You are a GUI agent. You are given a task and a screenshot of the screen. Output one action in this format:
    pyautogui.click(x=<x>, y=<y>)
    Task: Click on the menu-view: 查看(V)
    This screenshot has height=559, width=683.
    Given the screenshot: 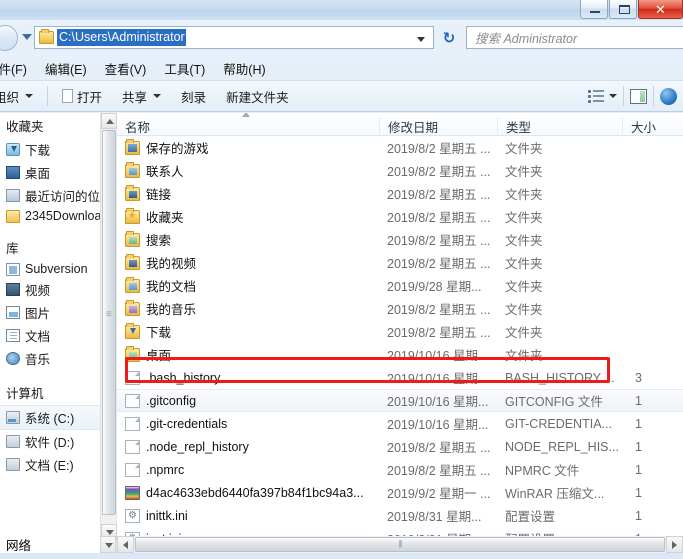 What is the action you would take?
    pyautogui.click(x=126, y=68)
    